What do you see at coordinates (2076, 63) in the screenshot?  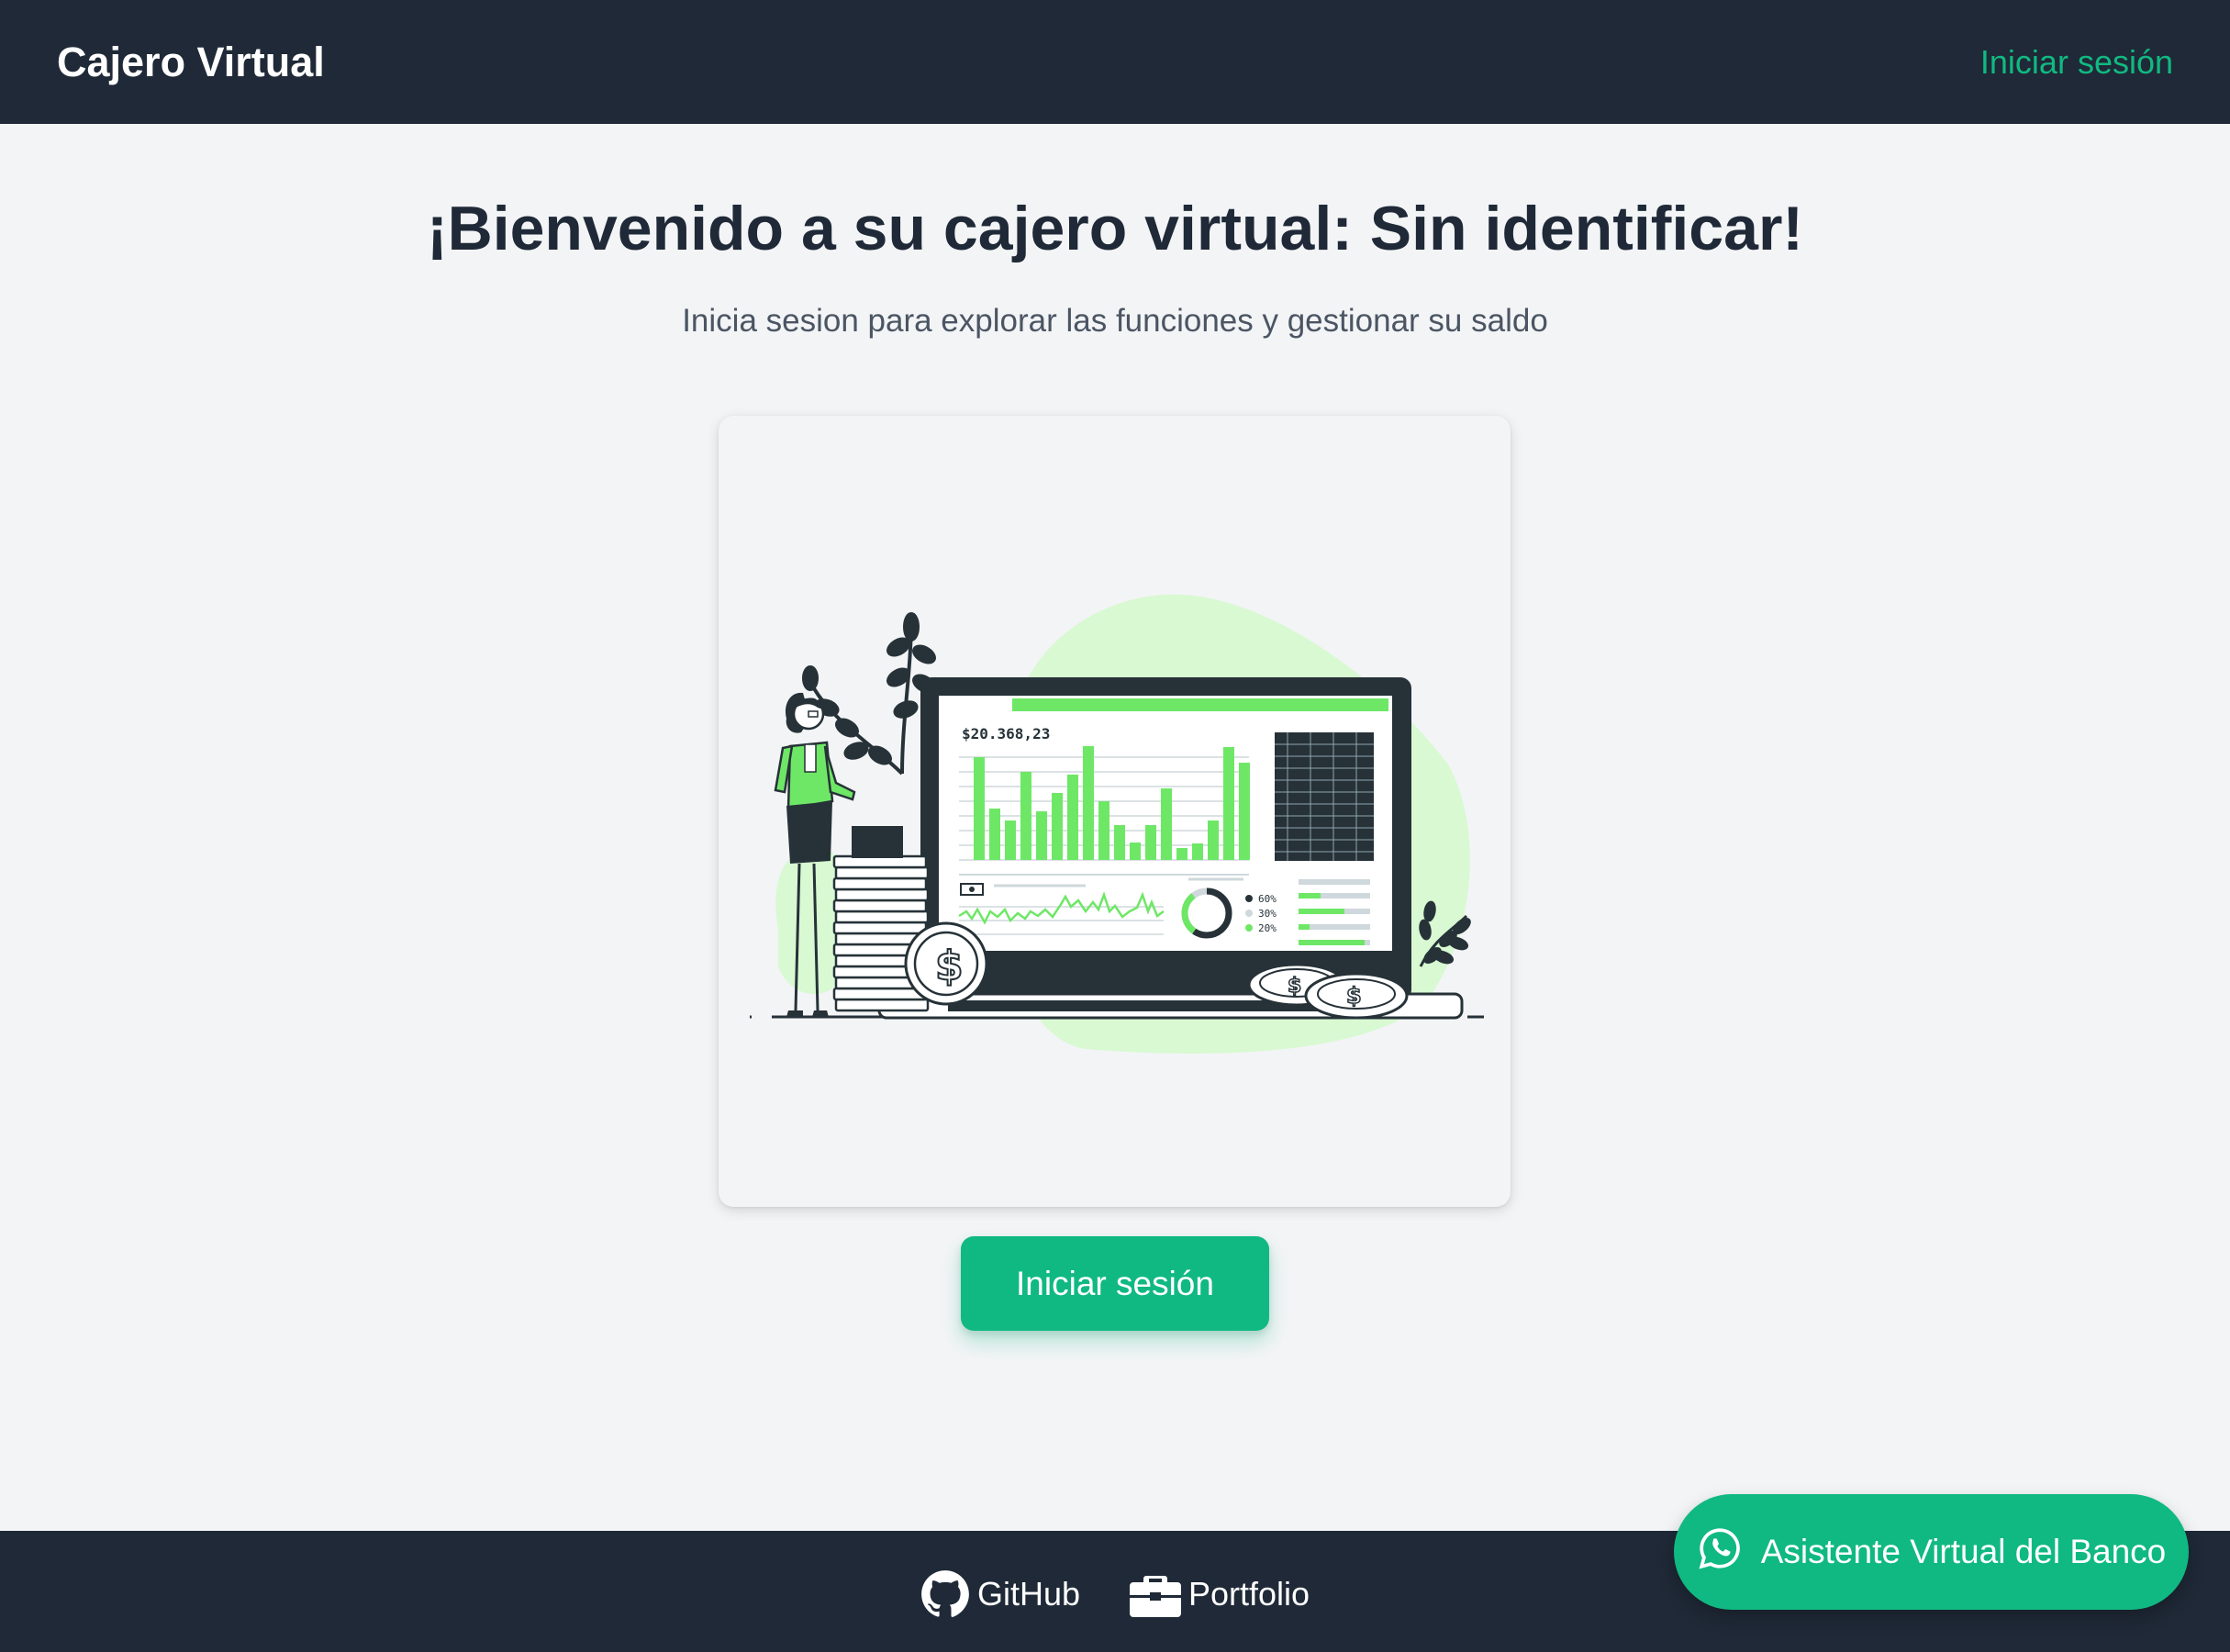 I see `nav-login-link: Iniciar sesión` at bounding box center [2076, 63].